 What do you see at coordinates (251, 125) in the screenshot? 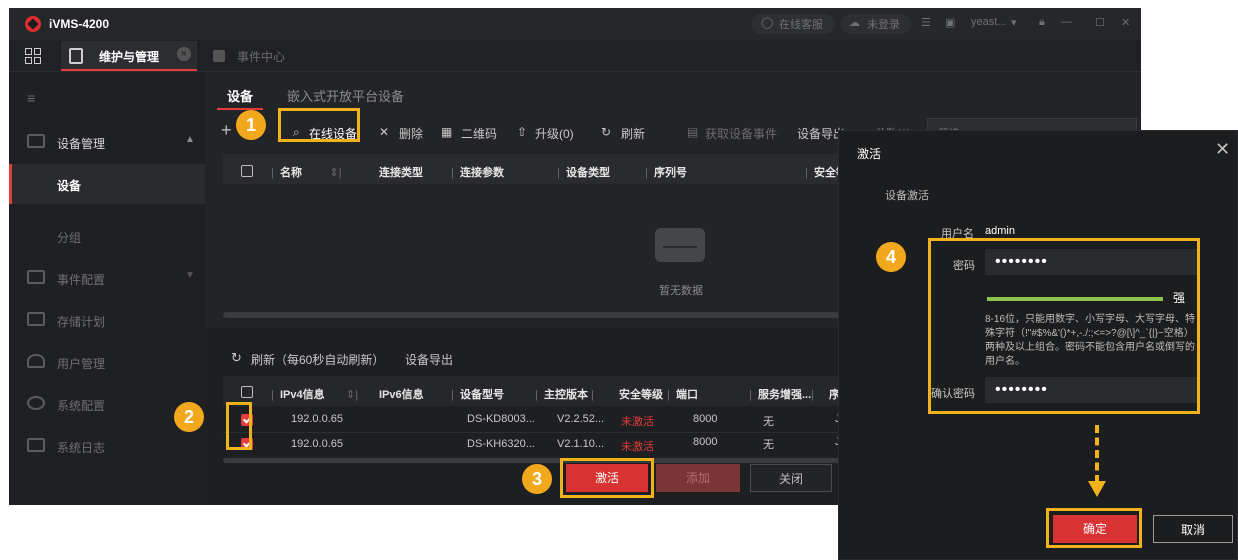
I see `callout-badge-1: 1` at bounding box center [251, 125].